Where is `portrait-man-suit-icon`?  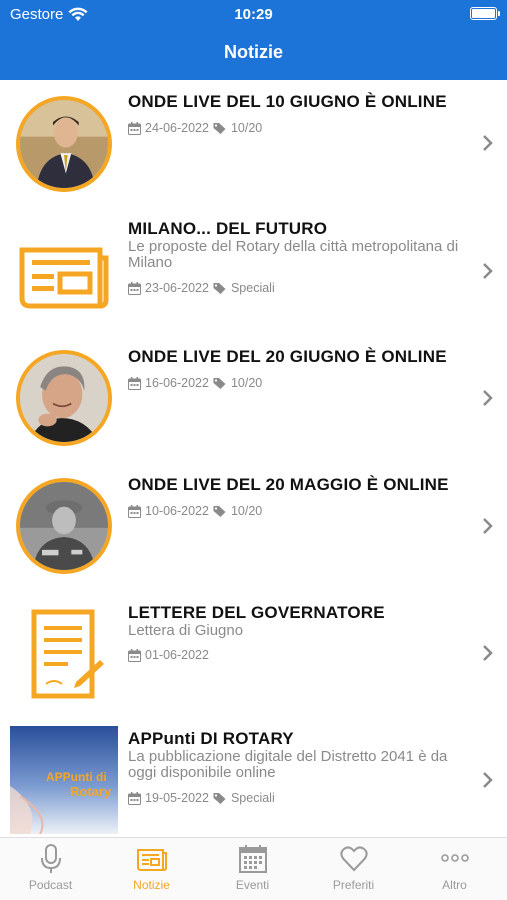
portrait-man-suit-icon is located at coordinates (64, 144).